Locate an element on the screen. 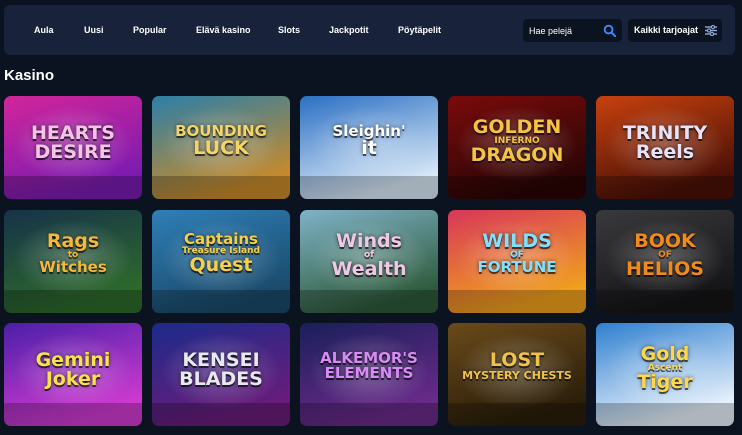 The height and width of the screenshot is (435, 742). game-tile-winds-of-wealth: Winds of Wealth is located at coordinates (369, 261).